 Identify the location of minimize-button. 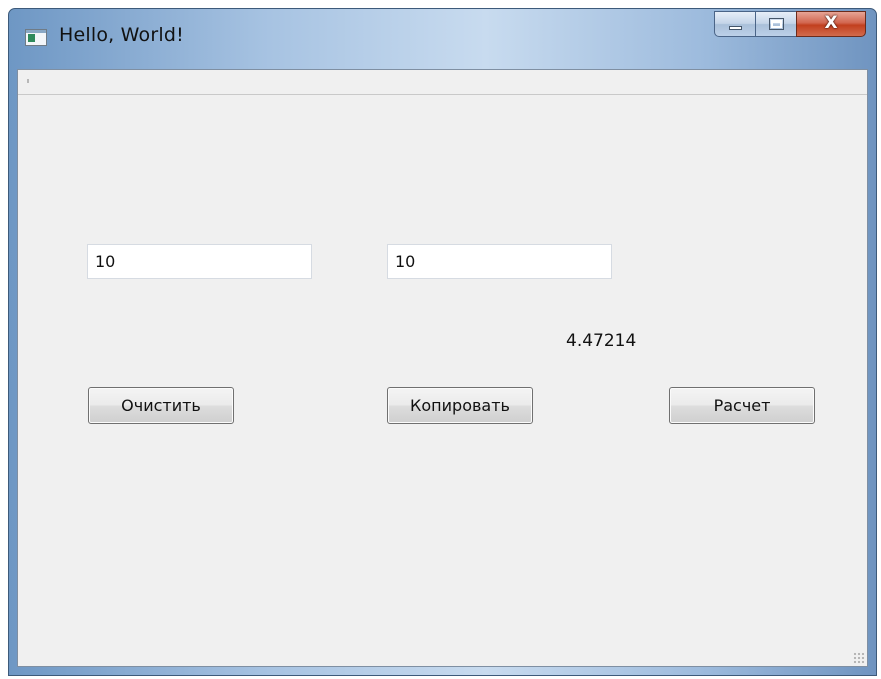
(735, 24).